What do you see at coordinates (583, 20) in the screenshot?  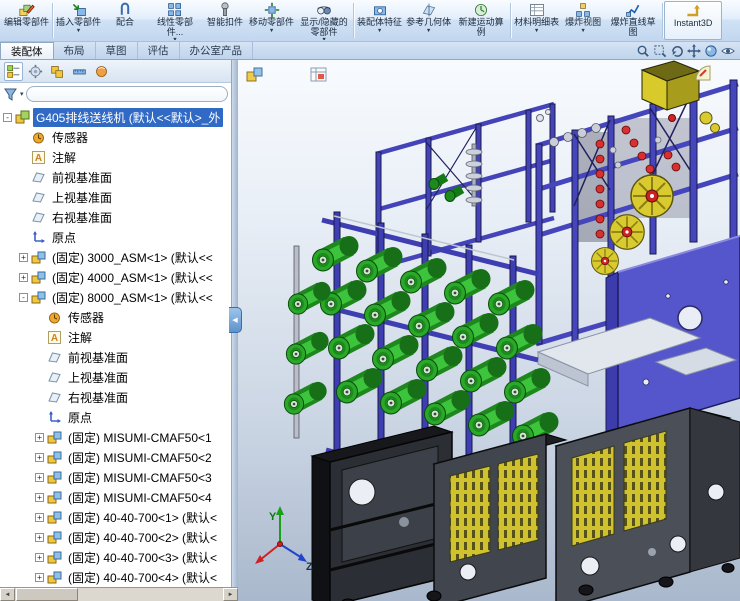 I see `ribbon-button-exploded-view: 爆炸视图 ▼` at bounding box center [583, 20].